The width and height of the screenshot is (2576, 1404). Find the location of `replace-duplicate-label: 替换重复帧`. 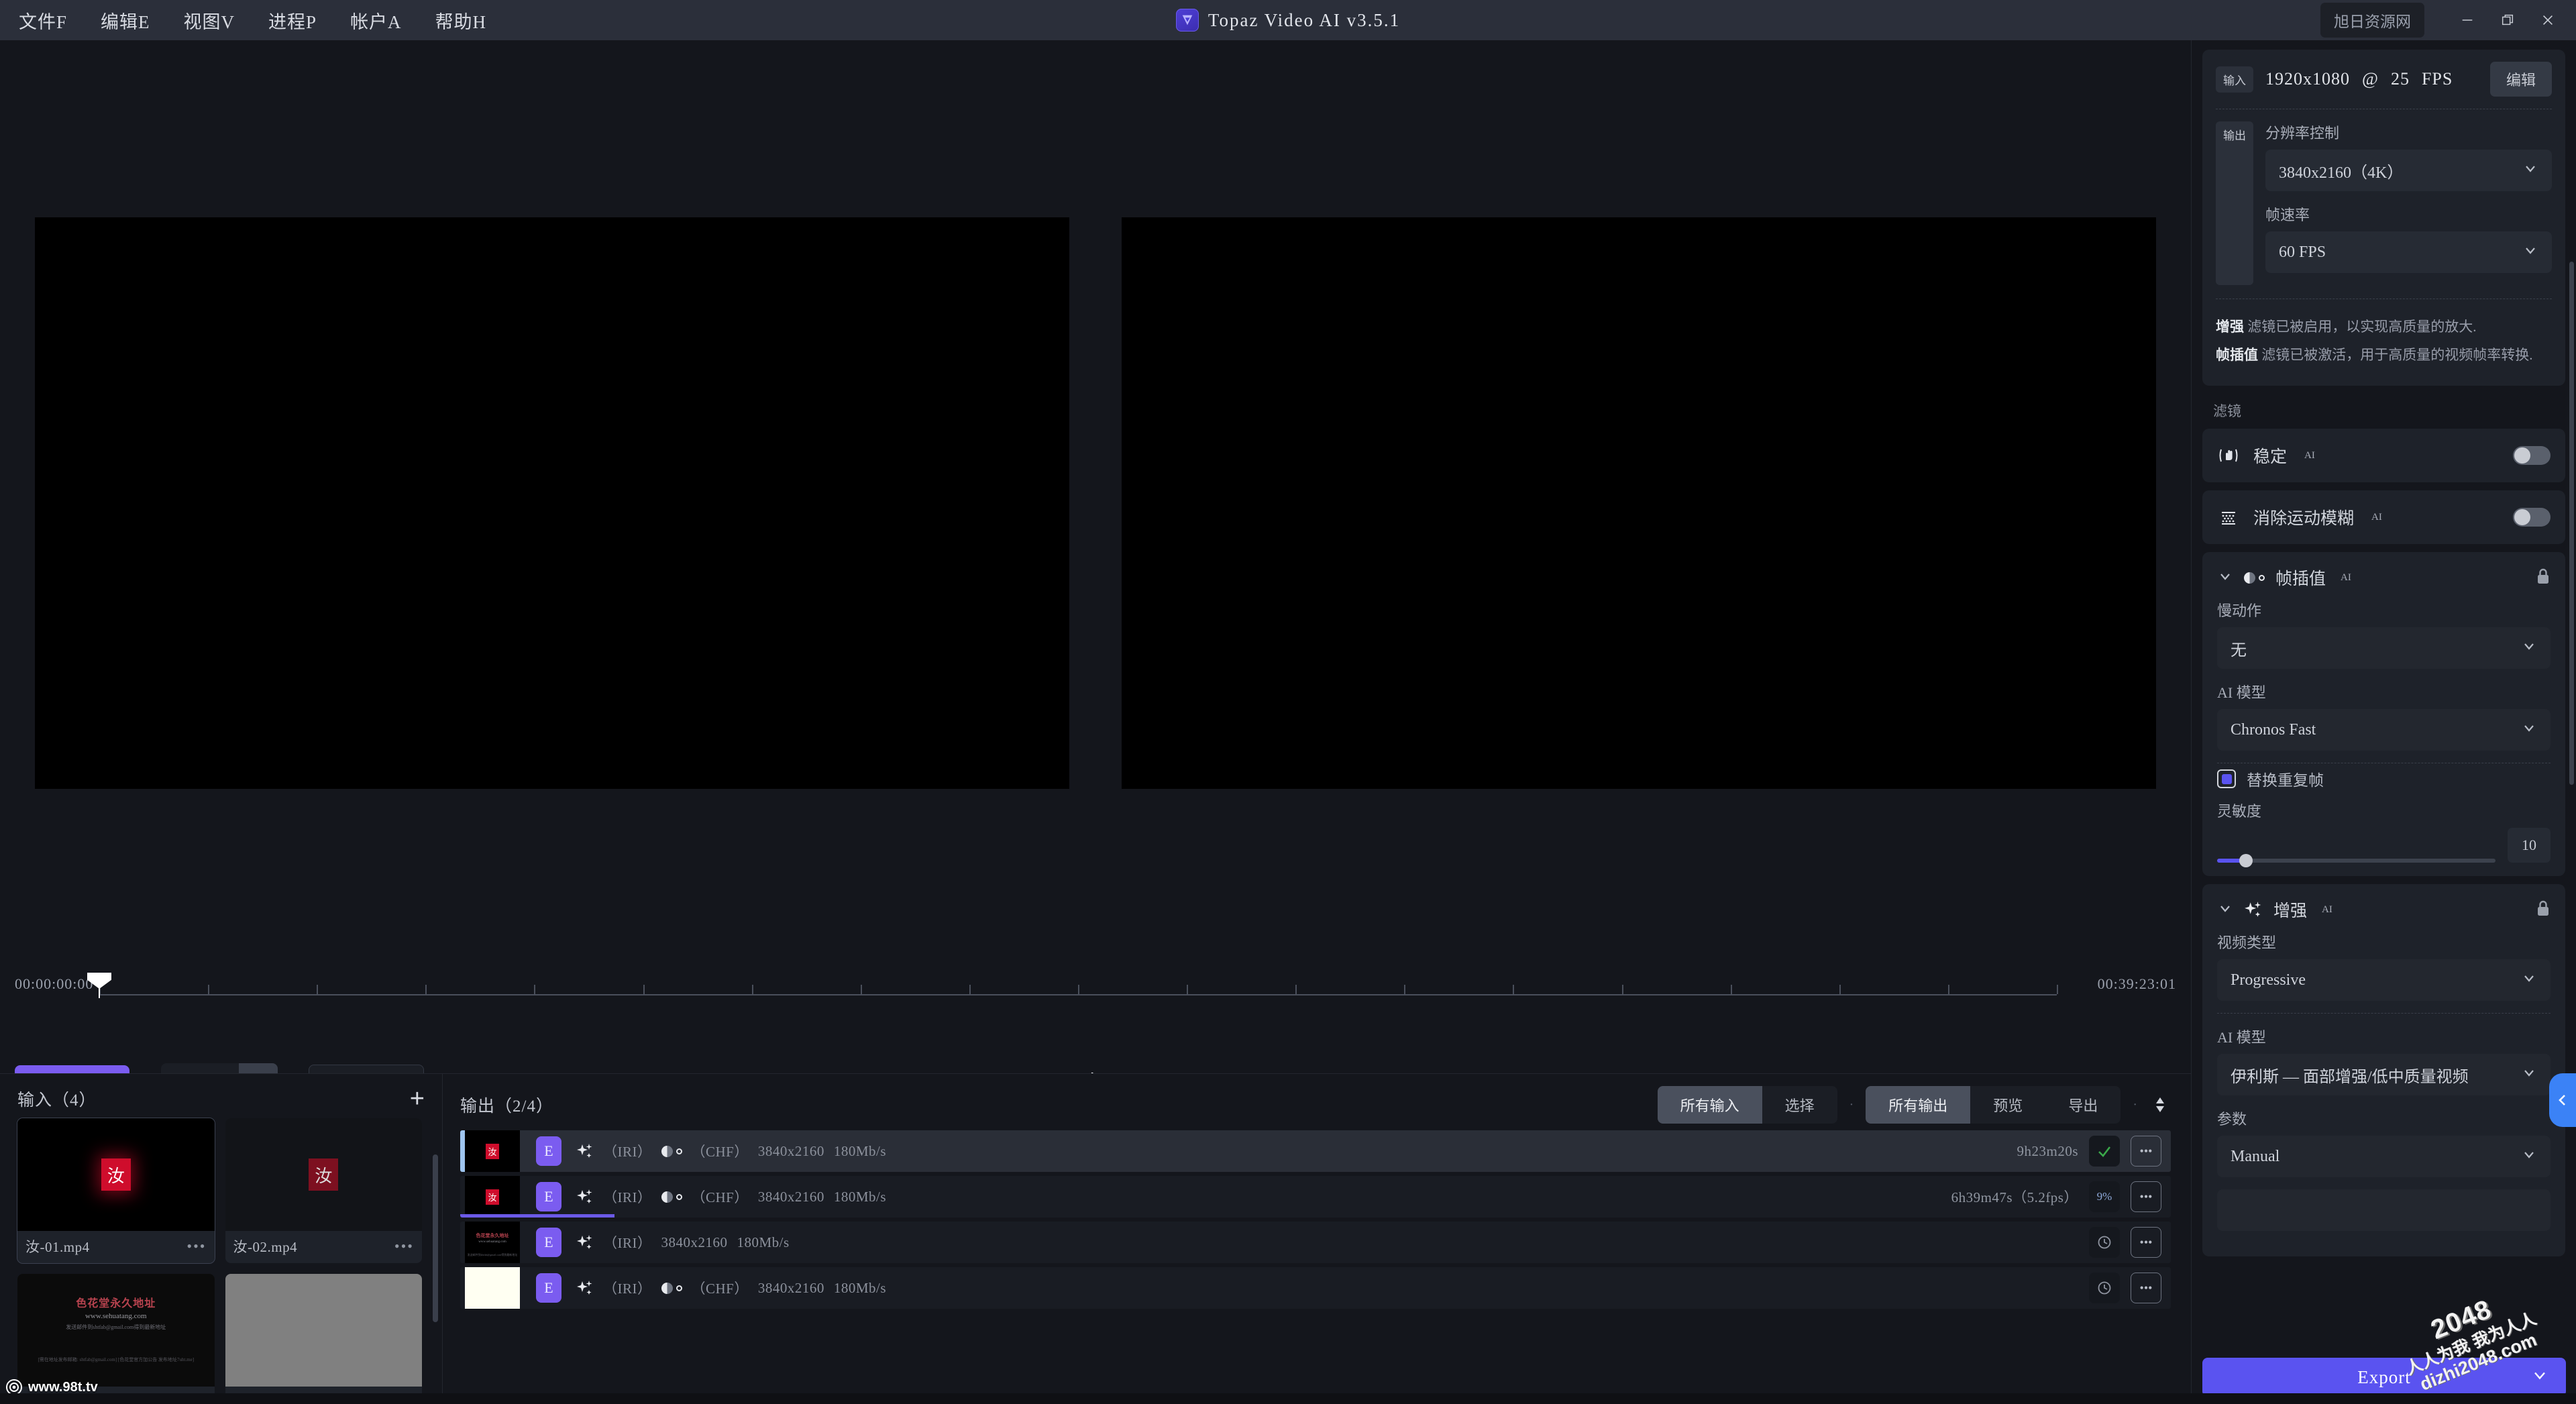

replace-duplicate-label: 替换重复帧 is located at coordinates (2285, 780).